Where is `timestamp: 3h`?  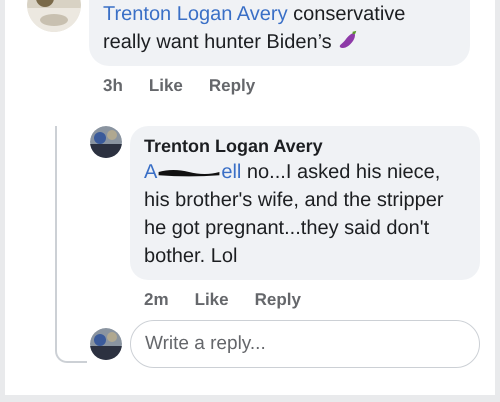 timestamp: 3h is located at coordinates (113, 86).